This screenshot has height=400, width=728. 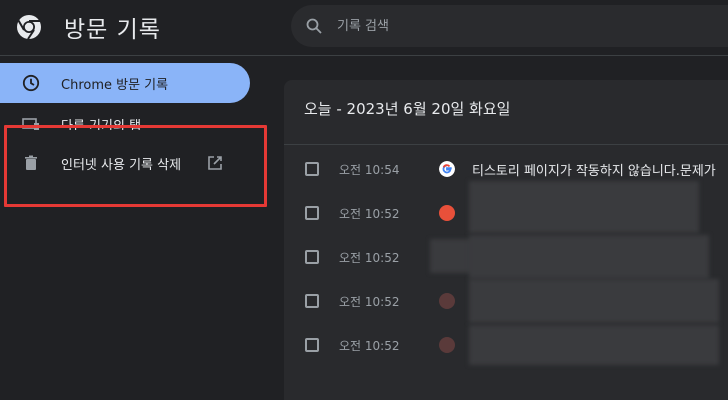 What do you see at coordinates (112, 30) in the screenshot?
I see `page-title: 방문 기록` at bounding box center [112, 30].